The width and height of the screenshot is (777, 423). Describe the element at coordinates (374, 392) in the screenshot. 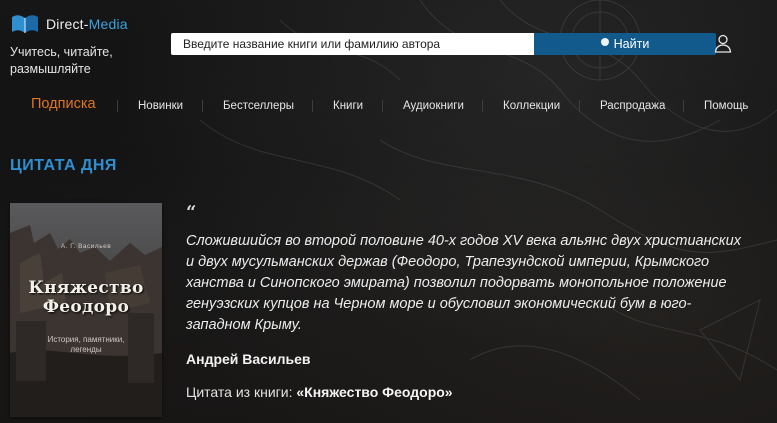

I see `quote-source-book-link: «Княжество Феодоро»` at that location.